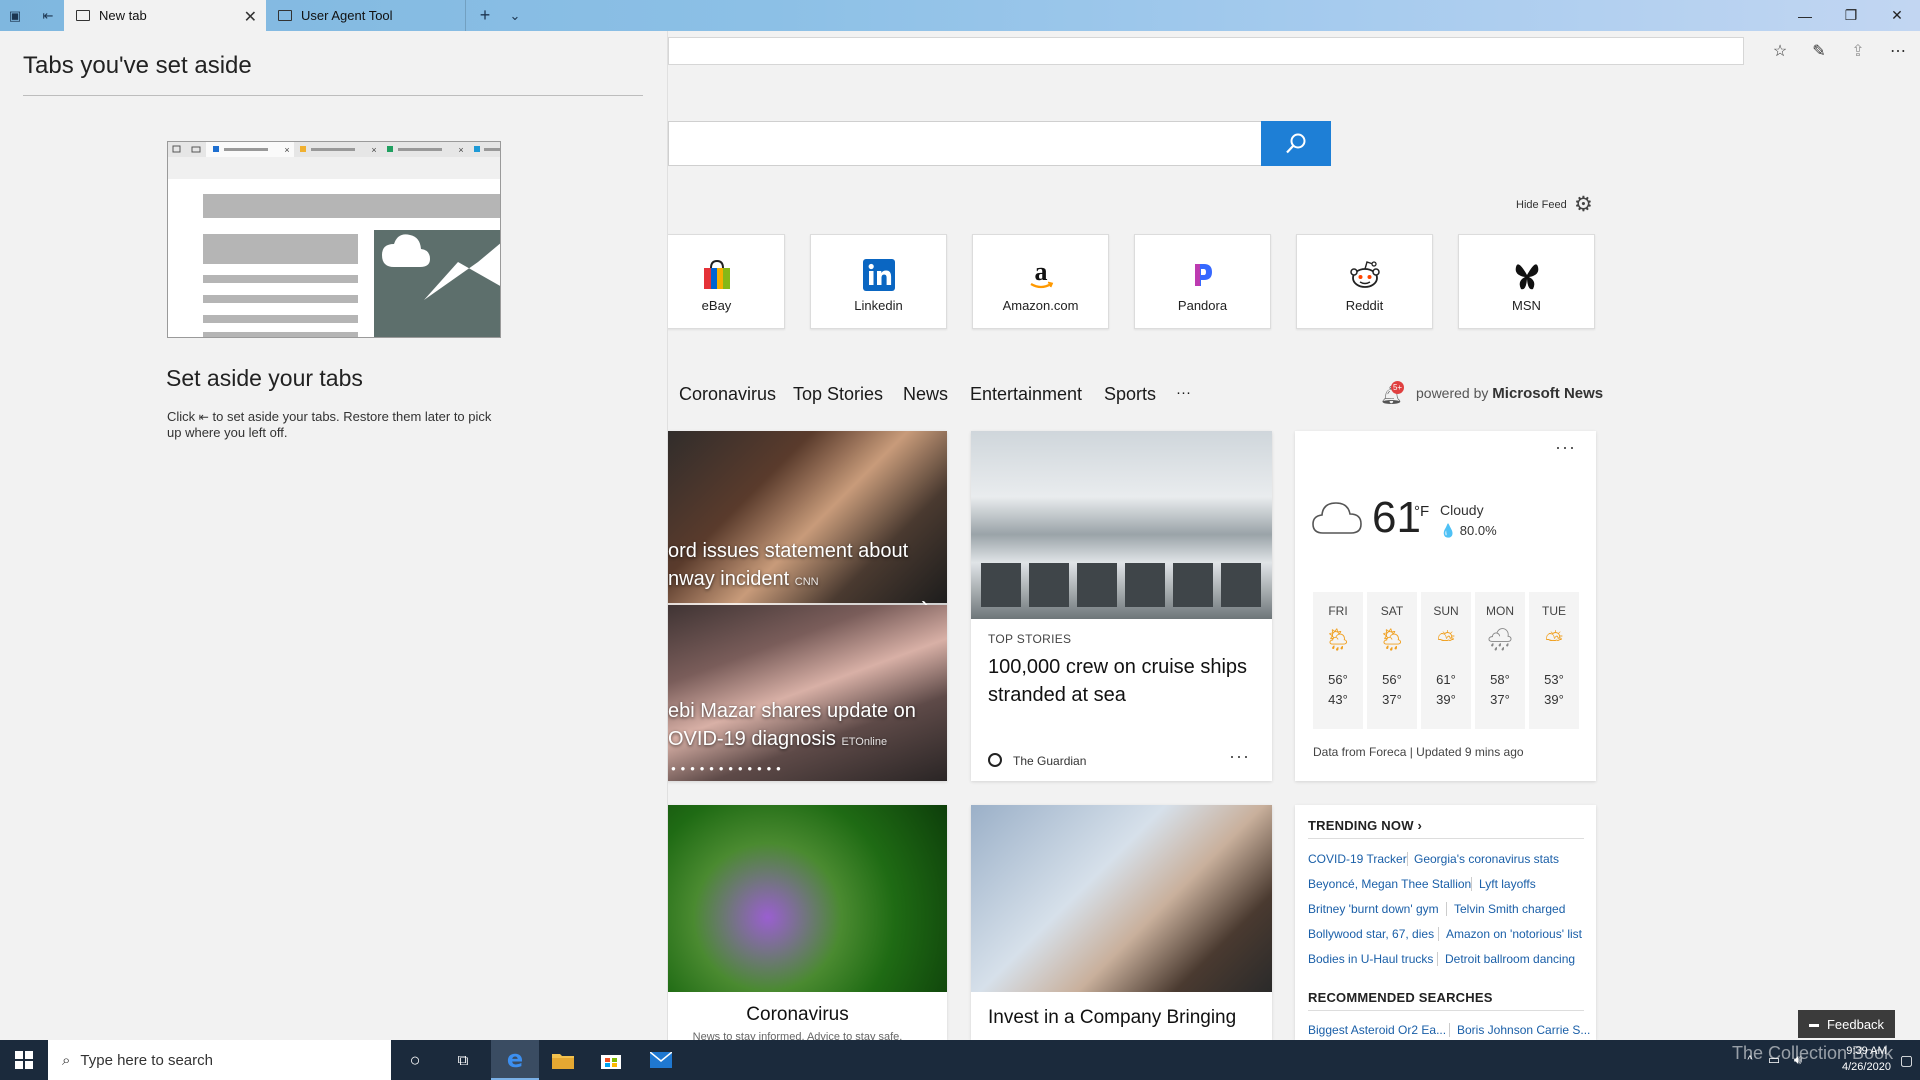 The image size is (1920, 1080). Describe the element at coordinates (1858, 51) in the screenshot. I see `share-icon: ⇪` at that location.